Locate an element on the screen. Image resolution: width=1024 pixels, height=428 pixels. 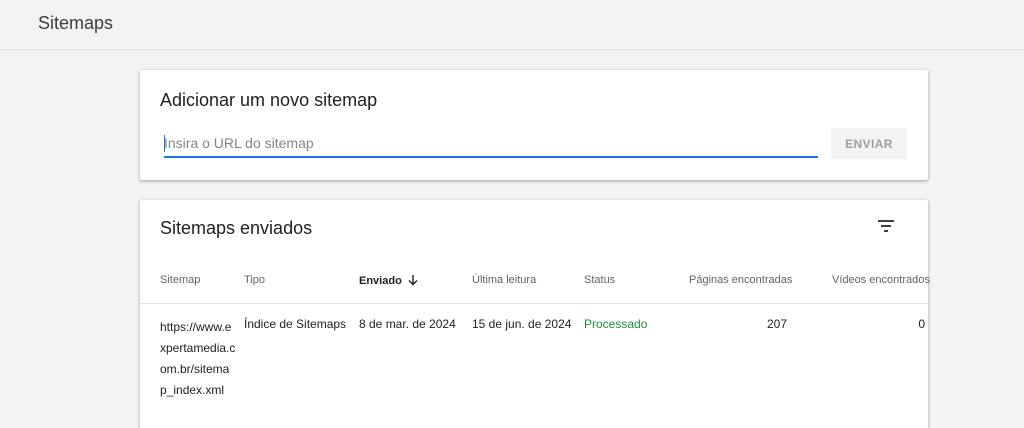
page-header: Sitemaps is located at coordinates (512, 25).